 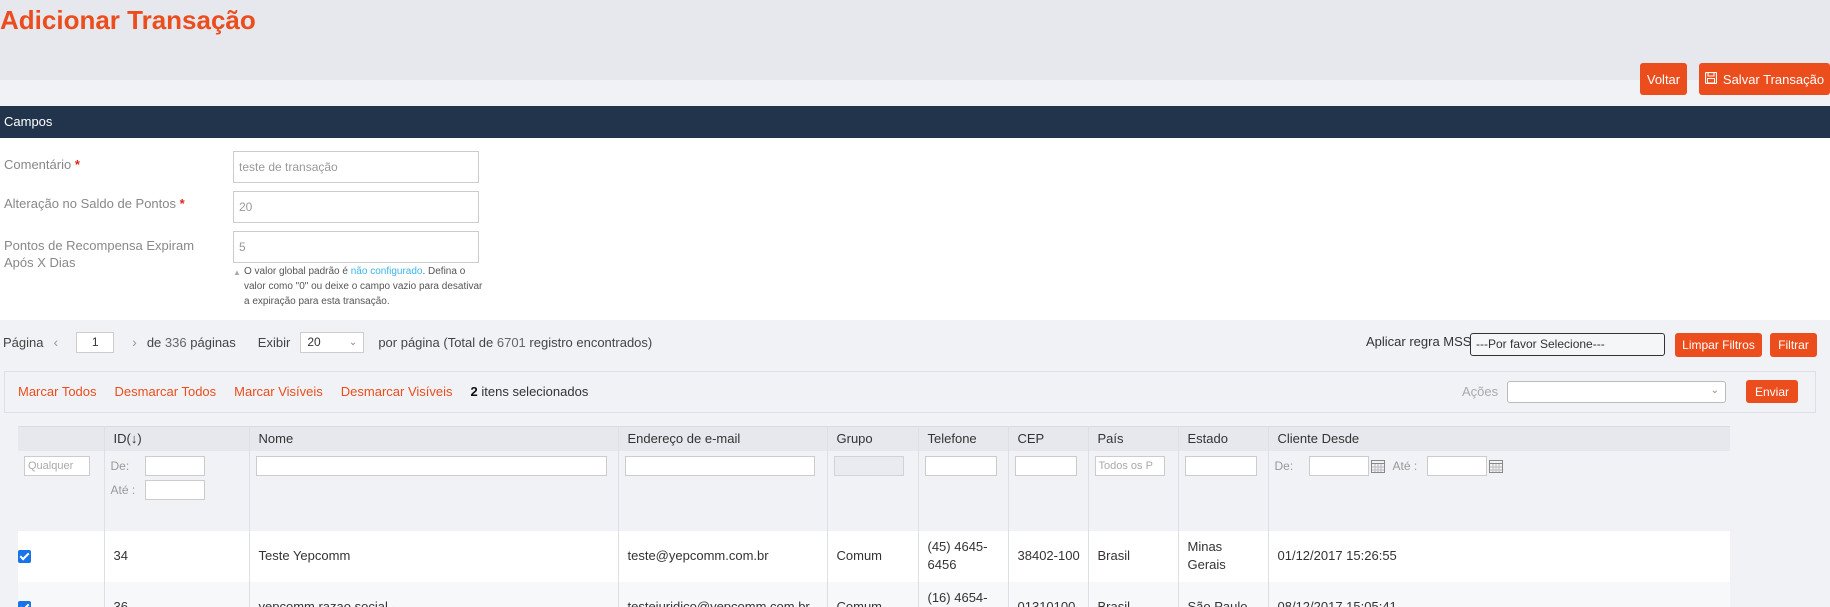 I want to click on per-page-label: por página (Total de, so click(x=436, y=342).